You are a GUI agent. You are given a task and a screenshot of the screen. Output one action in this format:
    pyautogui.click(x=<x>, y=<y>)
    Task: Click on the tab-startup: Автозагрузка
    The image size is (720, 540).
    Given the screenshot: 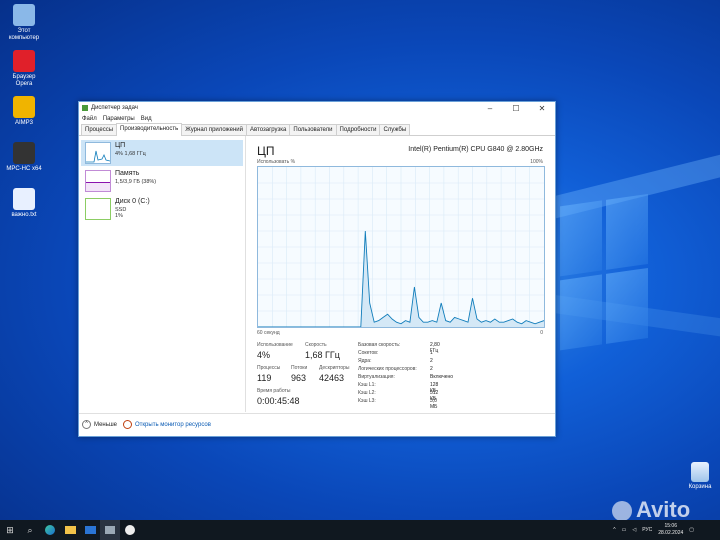 What is the action you would take?
    pyautogui.click(x=268, y=129)
    